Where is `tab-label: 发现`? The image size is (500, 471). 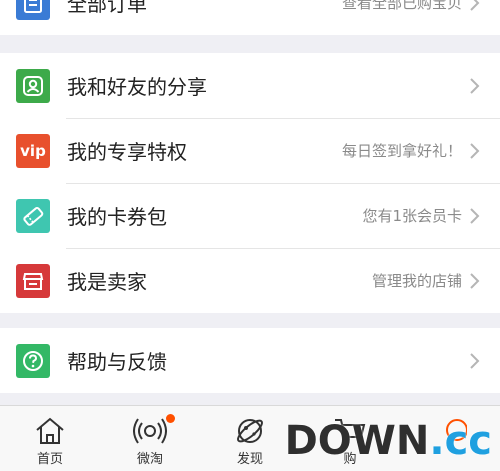
tab-label: 发现 is located at coordinates (249, 459).